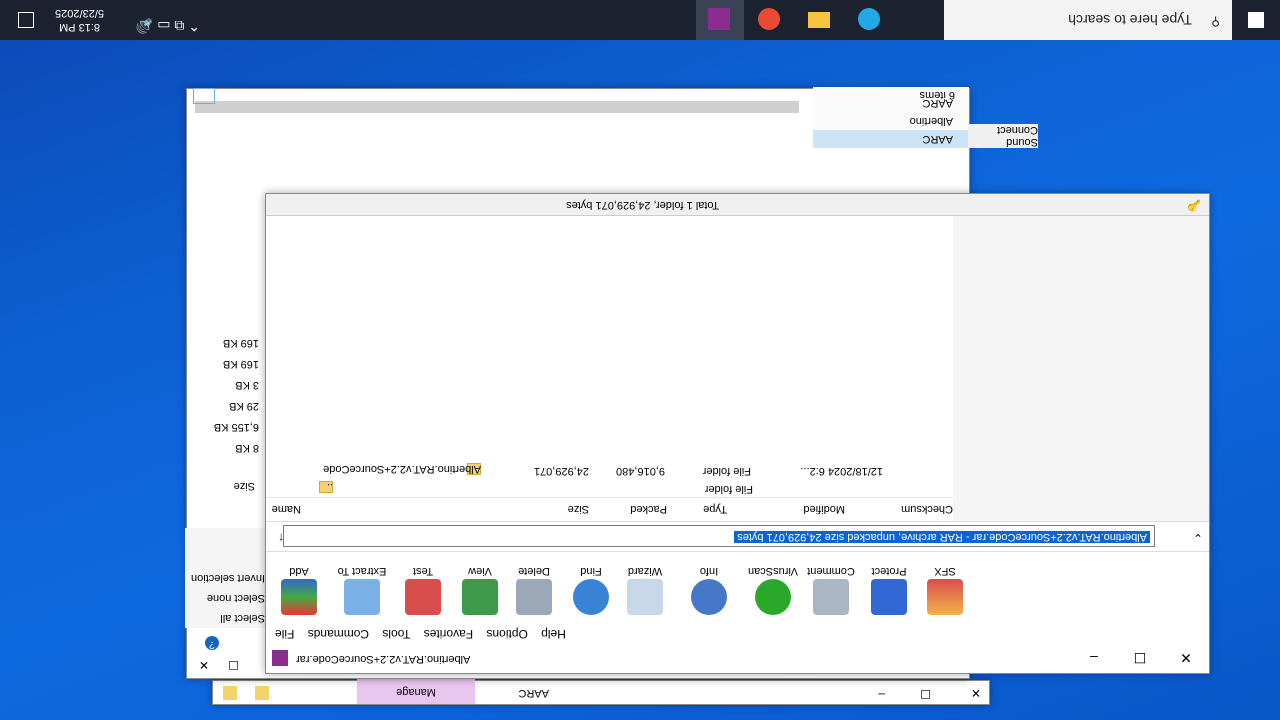  What do you see at coordinates (281, 538) in the screenshot?
I see `up-arrow-icon: ↑` at bounding box center [281, 538].